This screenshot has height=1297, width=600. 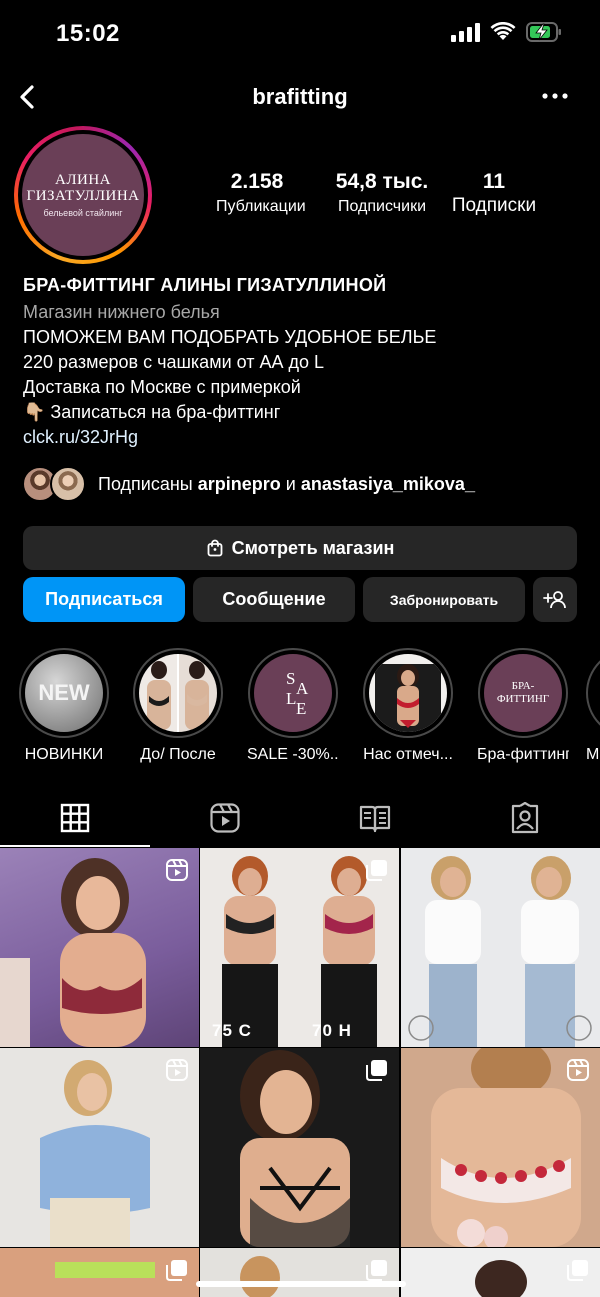 What do you see at coordinates (214, 548) in the screenshot?
I see `shopping-bag-icon` at bounding box center [214, 548].